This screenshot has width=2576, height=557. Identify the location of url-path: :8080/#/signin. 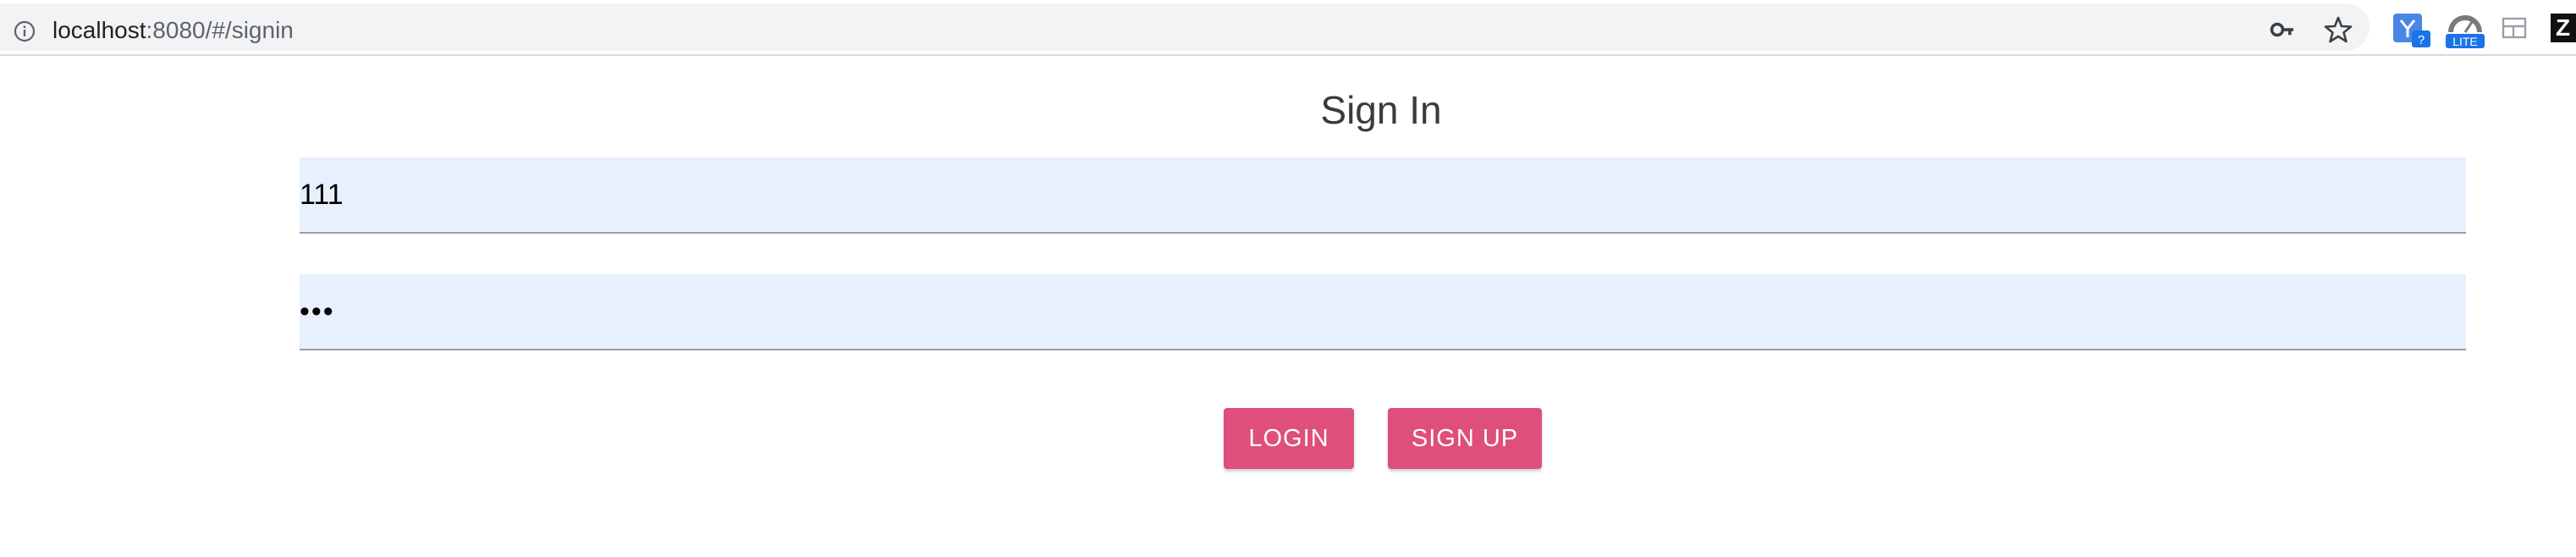
(220, 30).